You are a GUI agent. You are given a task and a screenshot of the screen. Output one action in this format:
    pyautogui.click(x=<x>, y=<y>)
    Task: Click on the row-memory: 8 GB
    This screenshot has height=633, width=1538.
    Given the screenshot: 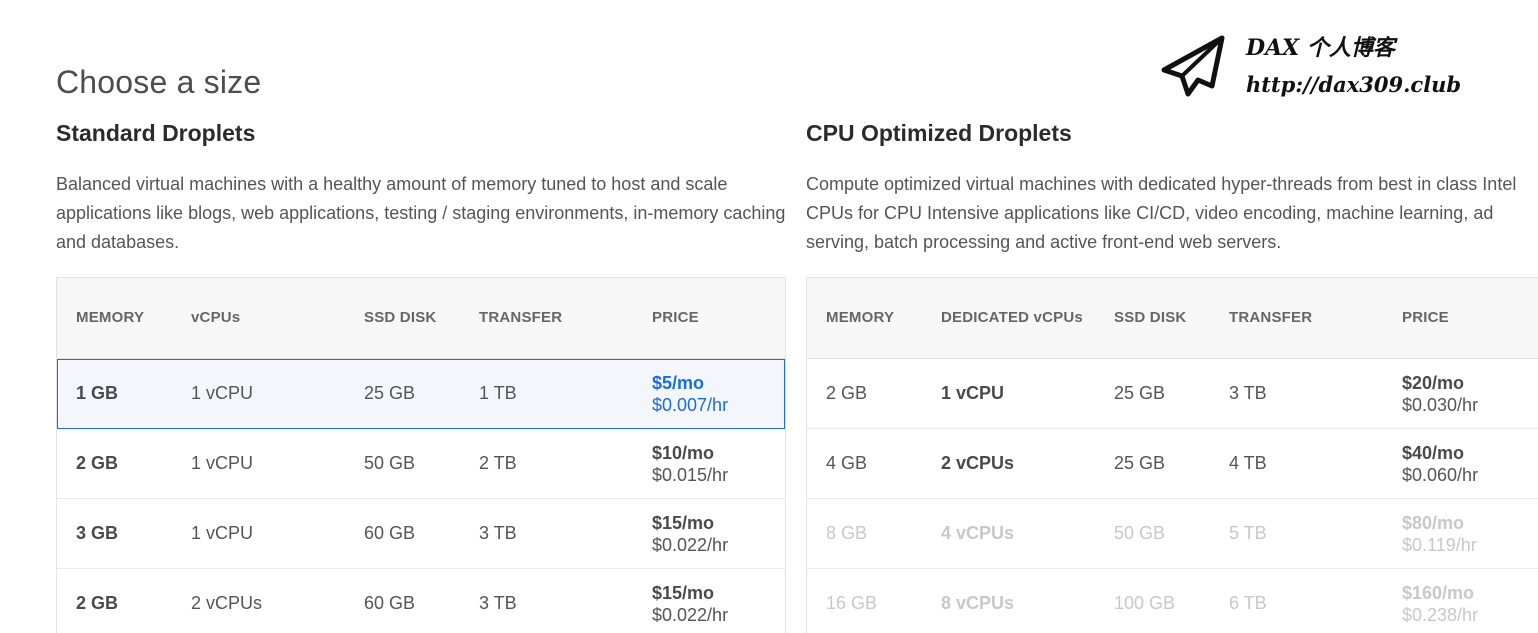 What is the action you would take?
    pyautogui.click(x=847, y=533)
    